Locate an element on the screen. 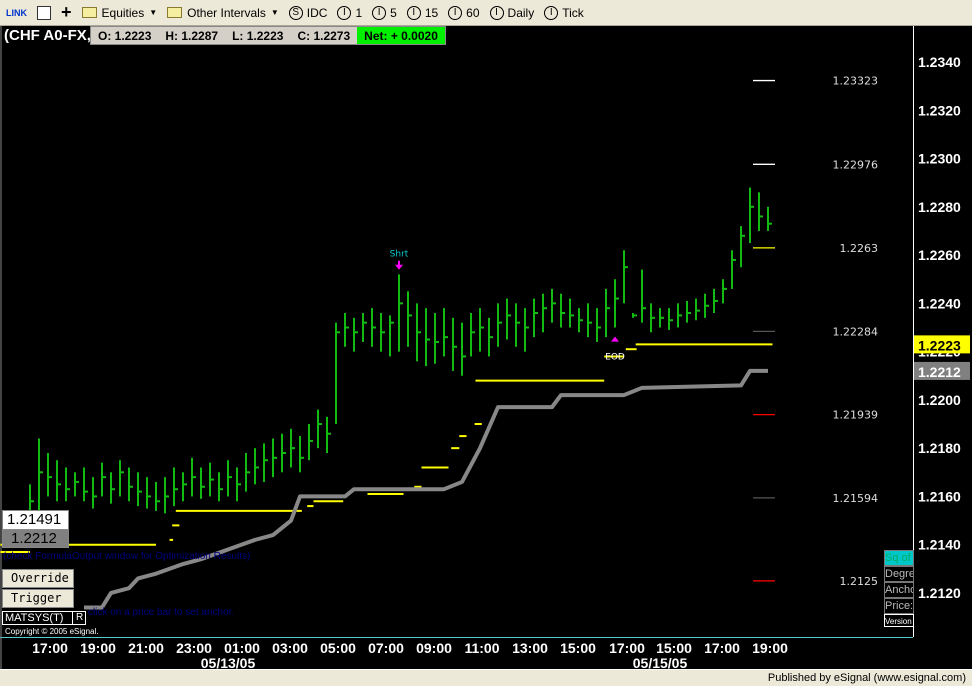  label: 1 is located at coordinates (359, 12).